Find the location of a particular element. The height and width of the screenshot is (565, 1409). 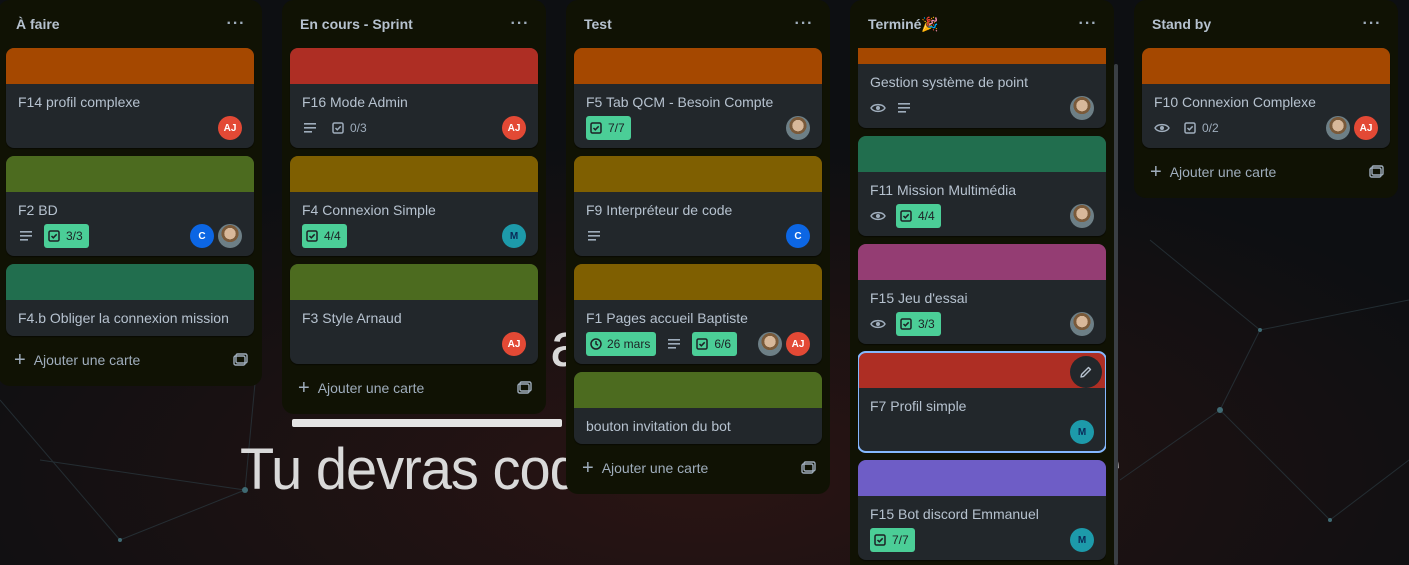

card-f3: F3 Style Arnaud AJ is located at coordinates (414, 314).